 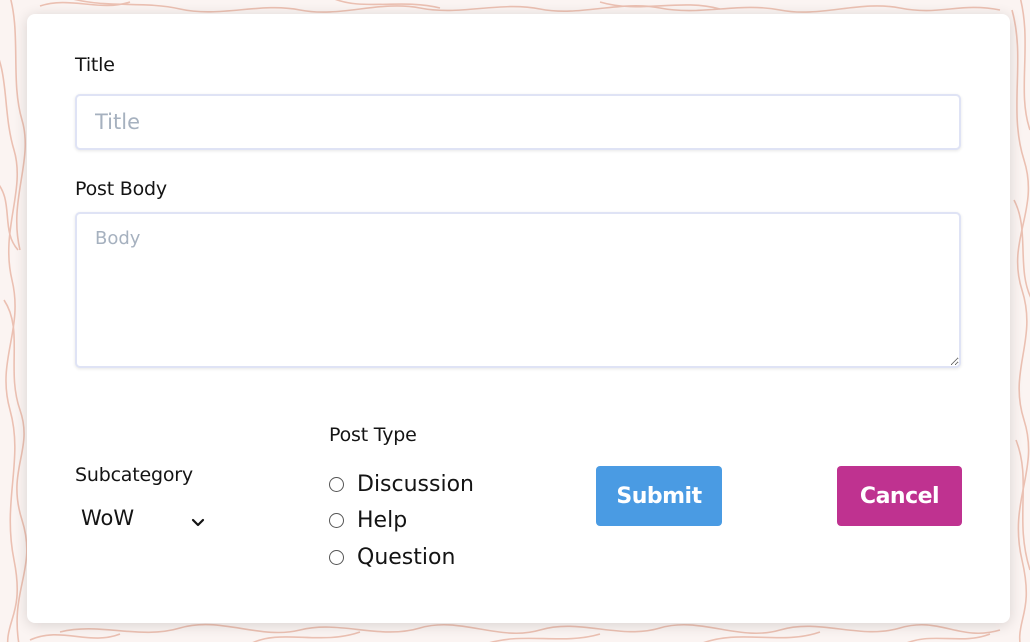 What do you see at coordinates (145, 518) in the screenshot?
I see `subcategory-select: WoW` at bounding box center [145, 518].